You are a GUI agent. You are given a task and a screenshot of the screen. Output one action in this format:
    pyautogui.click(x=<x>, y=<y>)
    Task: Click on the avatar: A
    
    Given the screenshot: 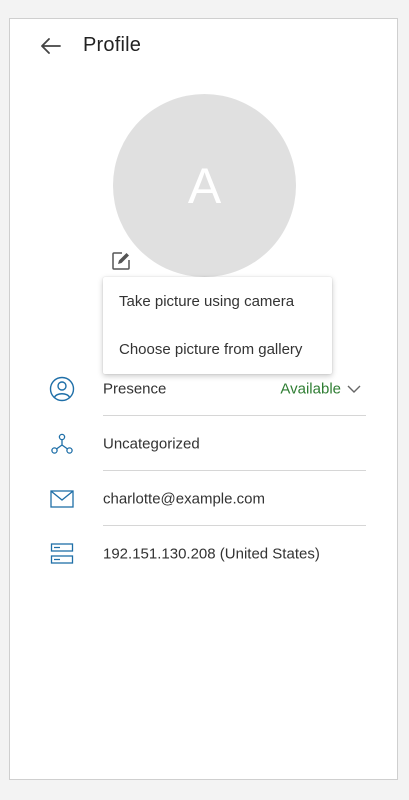 What is the action you would take?
    pyautogui.click(x=204, y=185)
    